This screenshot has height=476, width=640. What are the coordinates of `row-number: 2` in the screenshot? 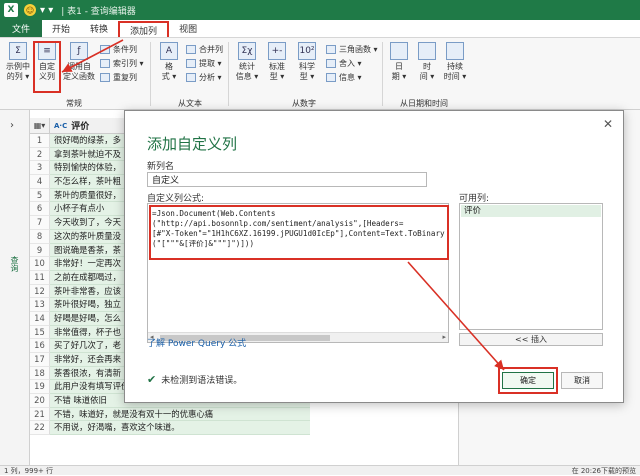 It's located at (40, 154).